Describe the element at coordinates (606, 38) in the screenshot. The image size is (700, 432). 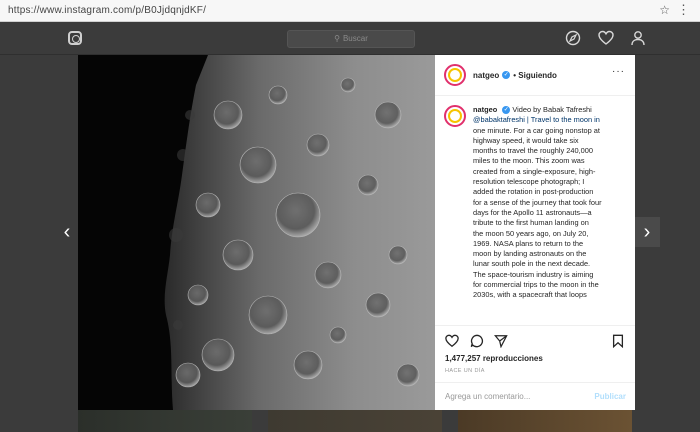
I see `heart-activity-icon` at that location.